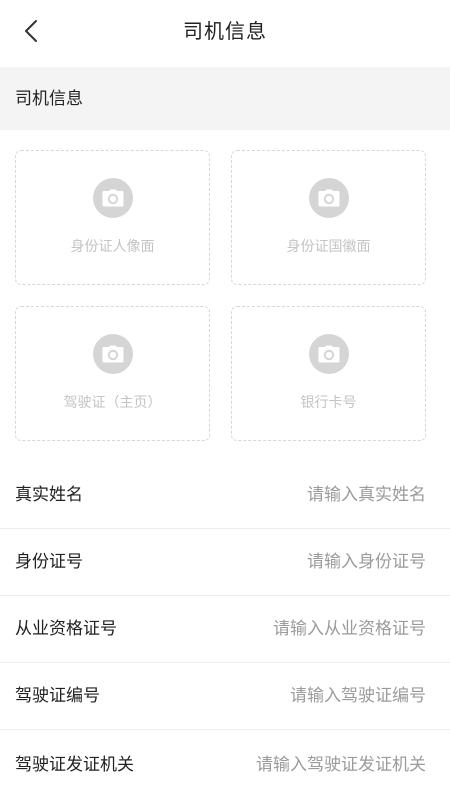  Describe the element at coordinates (49, 495) in the screenshot. I see `form-label: 真实姓名` at that location.